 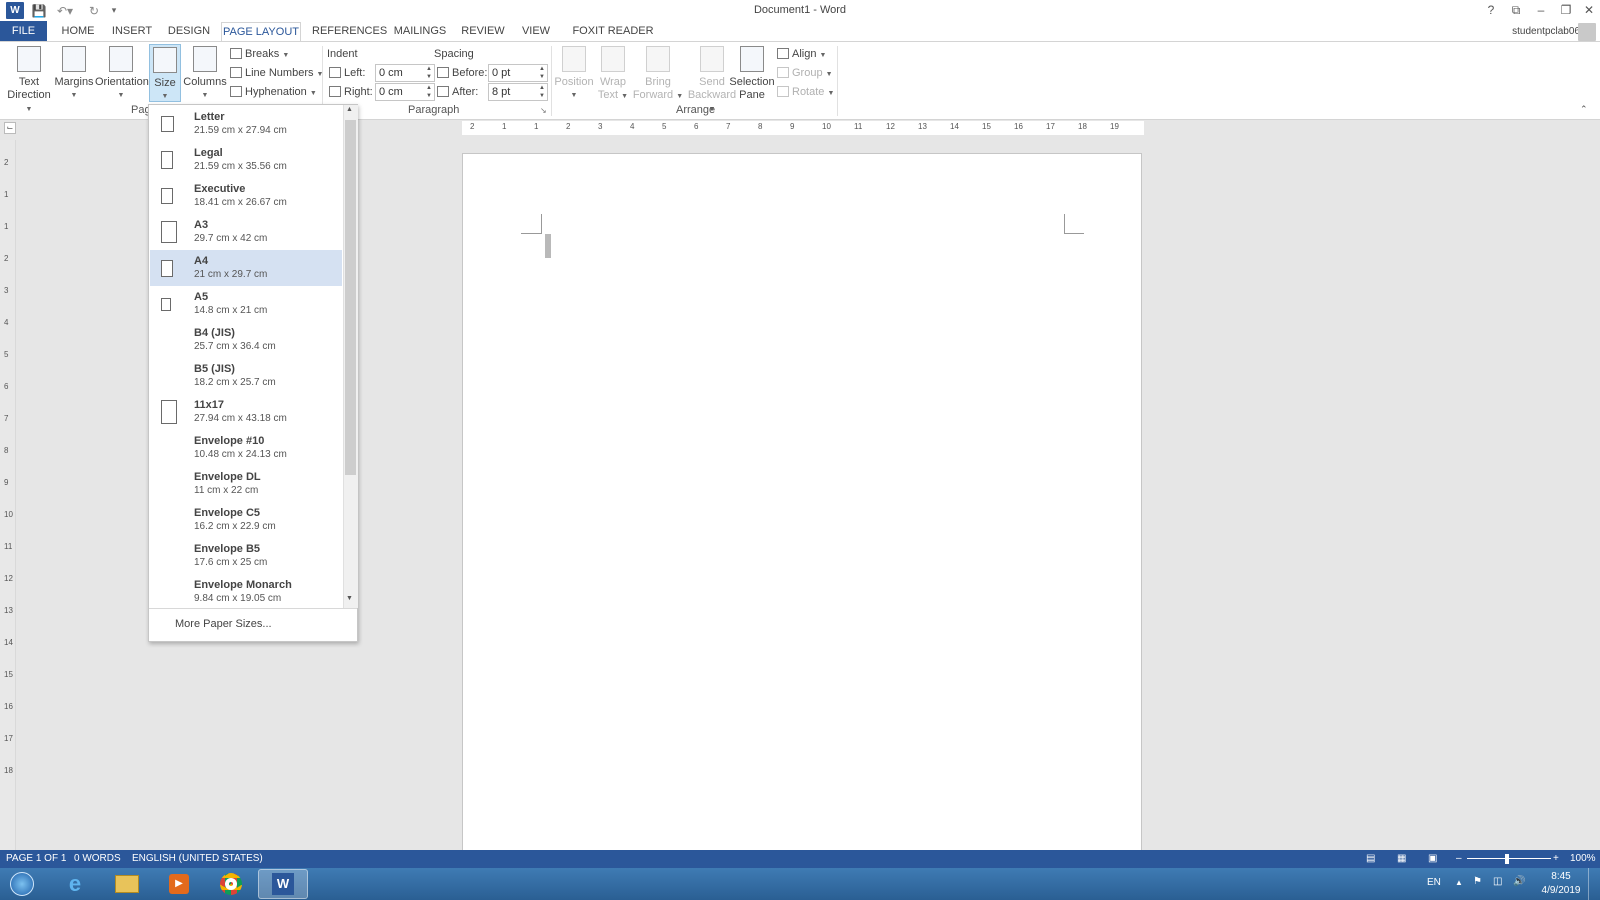 What do you see at coordinates (1434, 882) in the screenshot?
I see `input-language: EN` at bounding box center [1434, 882].